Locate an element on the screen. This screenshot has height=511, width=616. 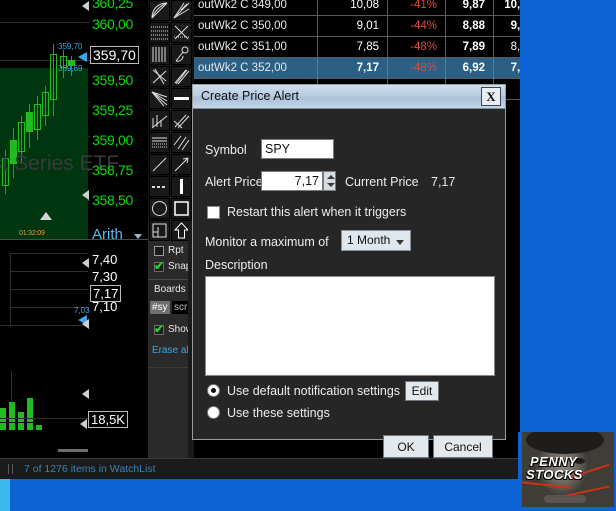
cell-last: 9,01 is located at coordinates (367, 26).